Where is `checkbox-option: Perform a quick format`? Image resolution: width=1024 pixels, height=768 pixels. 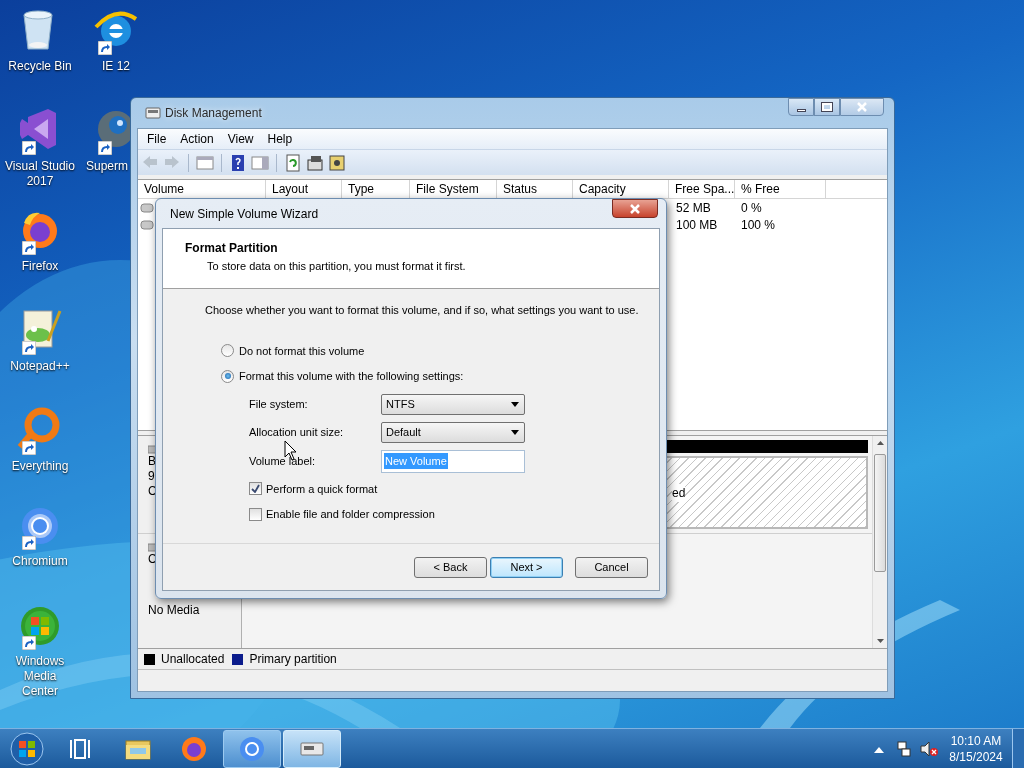
checkbox-option: Perform a quick format is located at coordinates (454, 488).